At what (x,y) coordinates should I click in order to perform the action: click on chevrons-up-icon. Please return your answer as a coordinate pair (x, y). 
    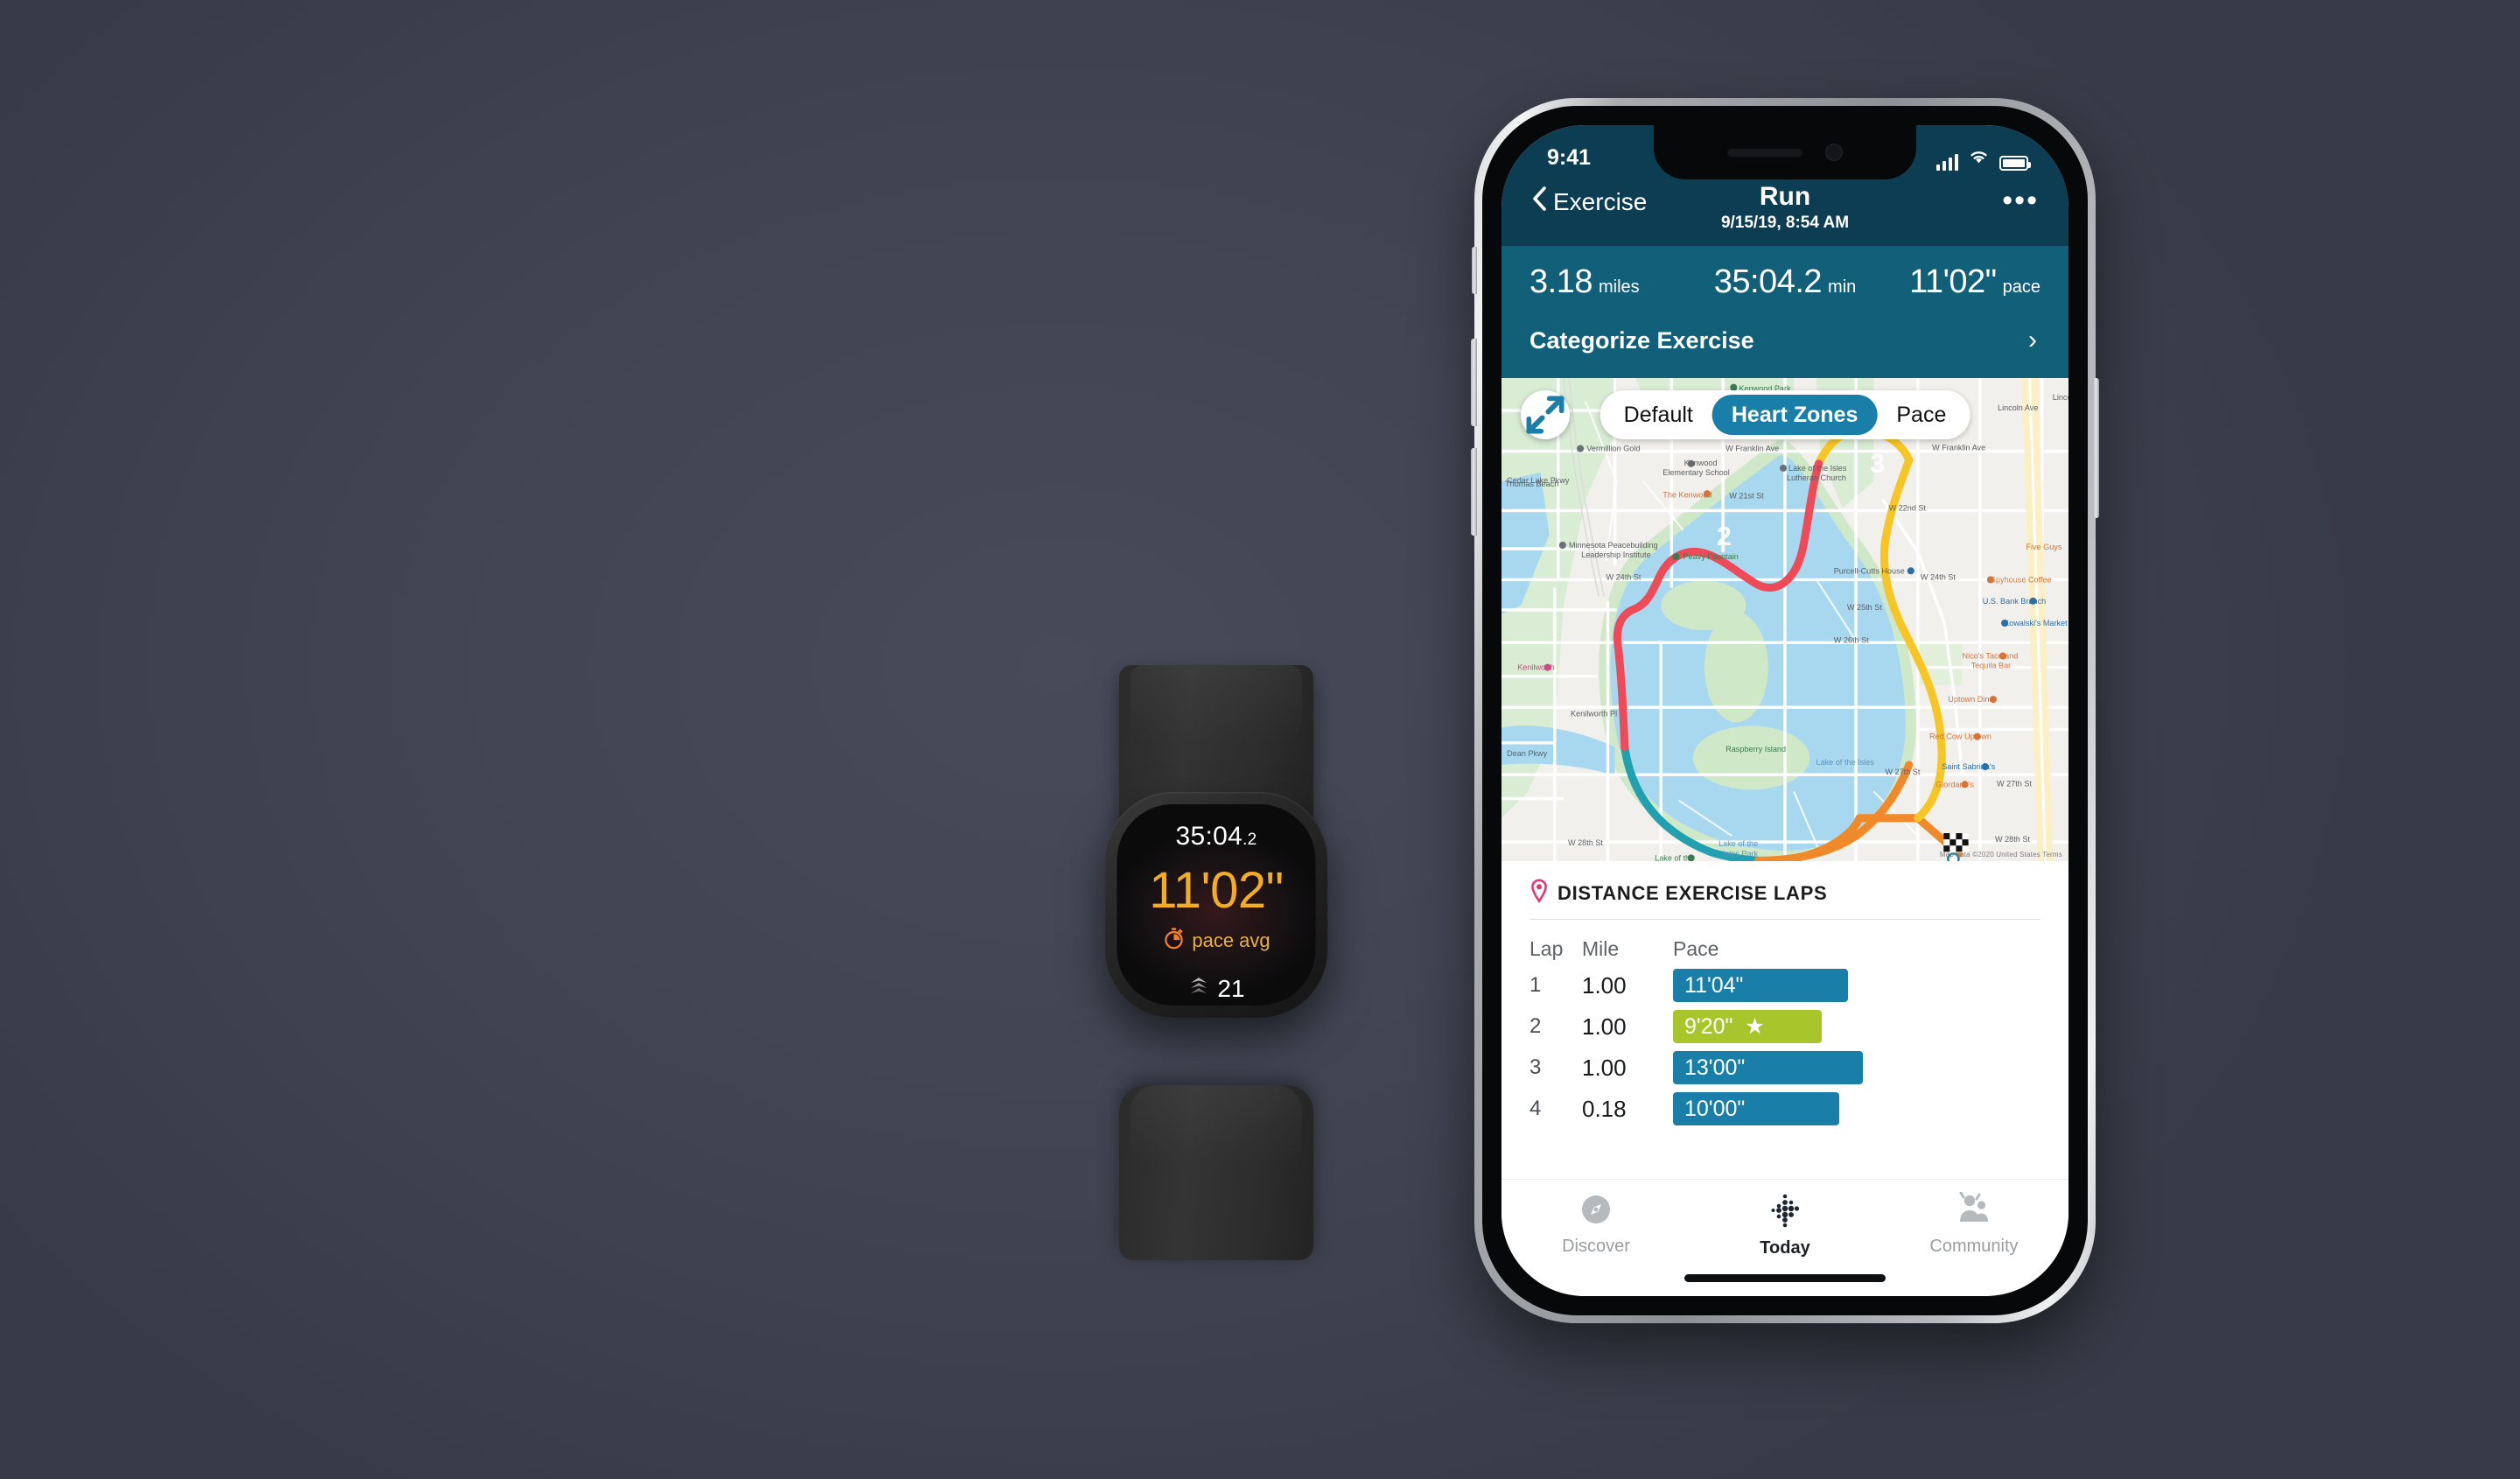
    Looking at the image, I should click on (1198, 989).